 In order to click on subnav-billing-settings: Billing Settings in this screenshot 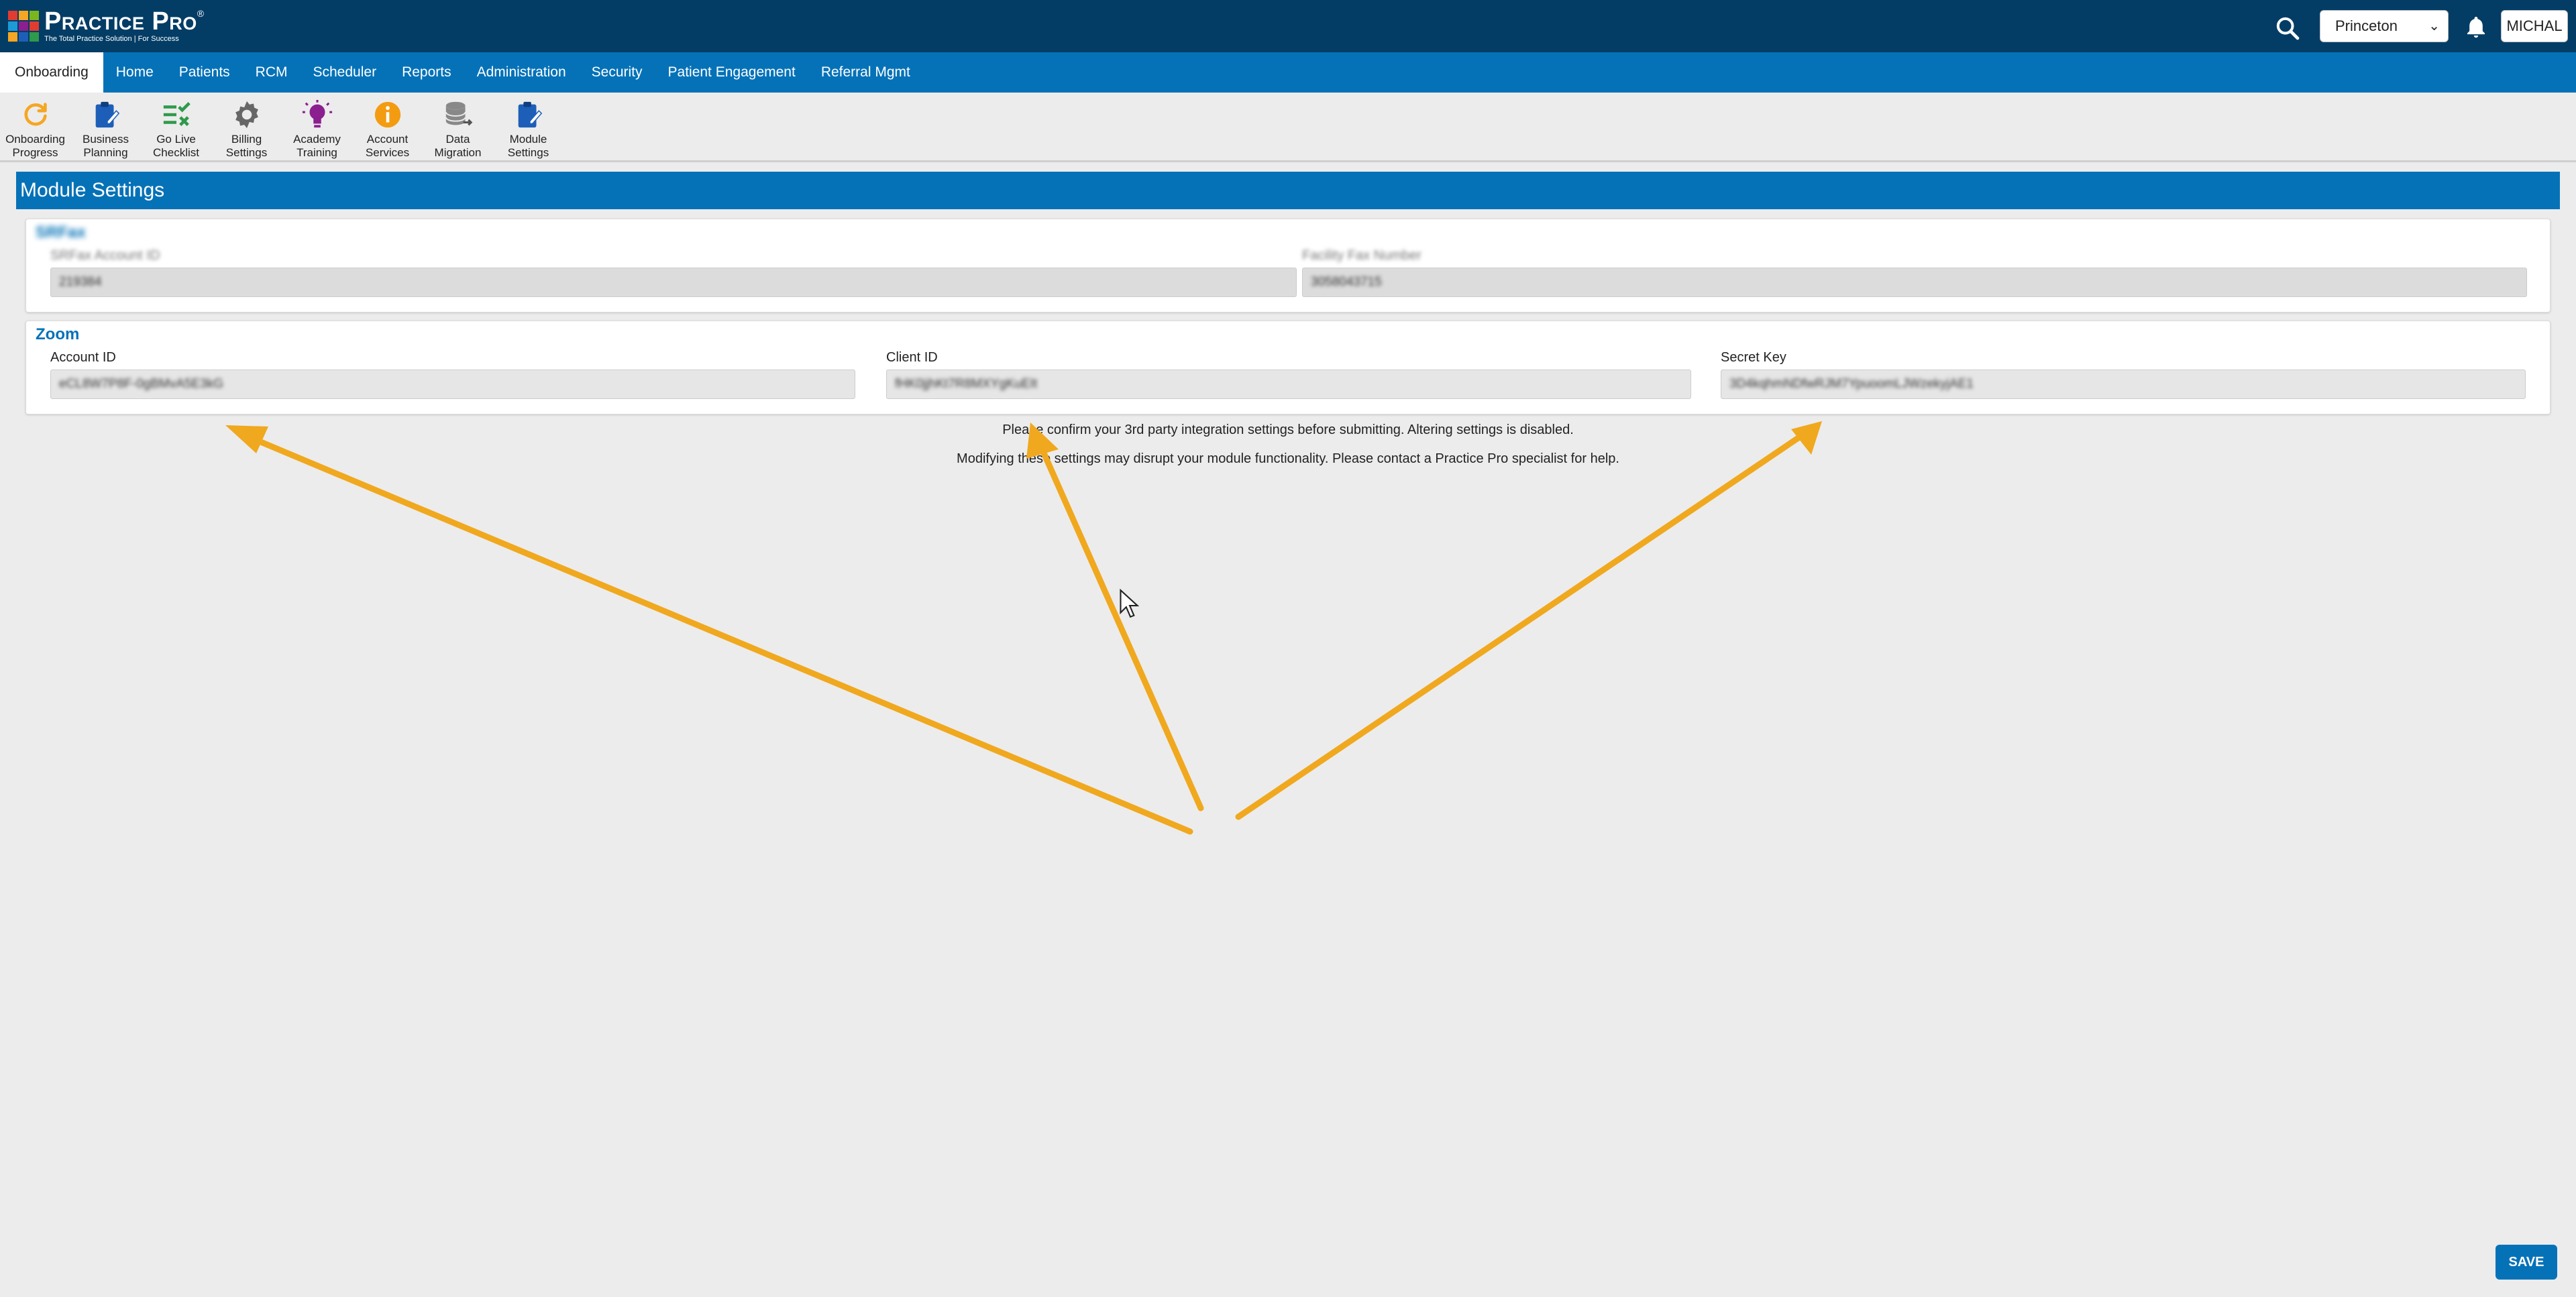, I will do `click(246, 126)`.